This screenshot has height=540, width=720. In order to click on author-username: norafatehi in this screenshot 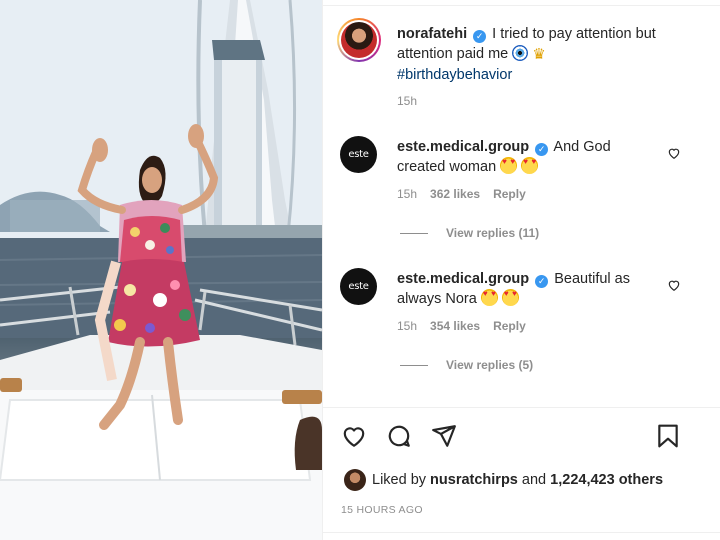, I will do `click(432, 34)`.